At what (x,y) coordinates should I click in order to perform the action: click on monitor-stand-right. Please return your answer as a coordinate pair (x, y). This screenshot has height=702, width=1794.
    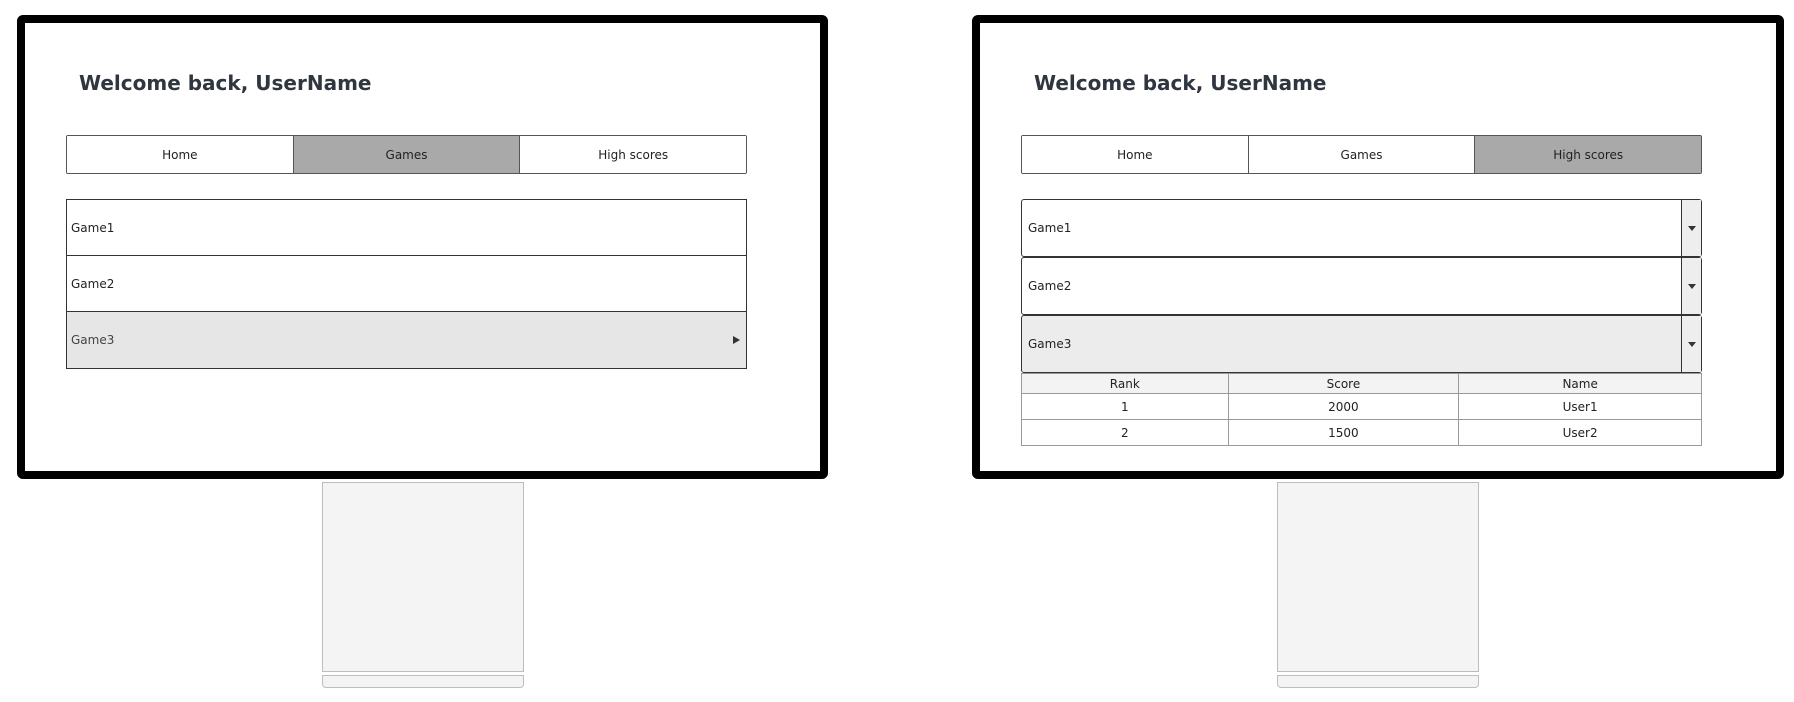
    Looking at the image, I should click on (1378, 577).